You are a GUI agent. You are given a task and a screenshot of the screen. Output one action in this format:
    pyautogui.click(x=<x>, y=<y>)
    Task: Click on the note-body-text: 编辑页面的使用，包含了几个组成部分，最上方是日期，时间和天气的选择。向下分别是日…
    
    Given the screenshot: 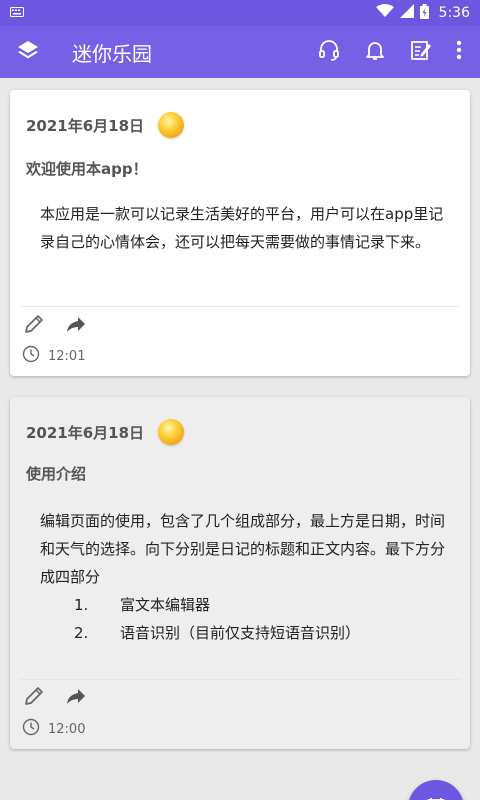 What is the action you would take?
    pyautogui.click(x=243, y=549)
    